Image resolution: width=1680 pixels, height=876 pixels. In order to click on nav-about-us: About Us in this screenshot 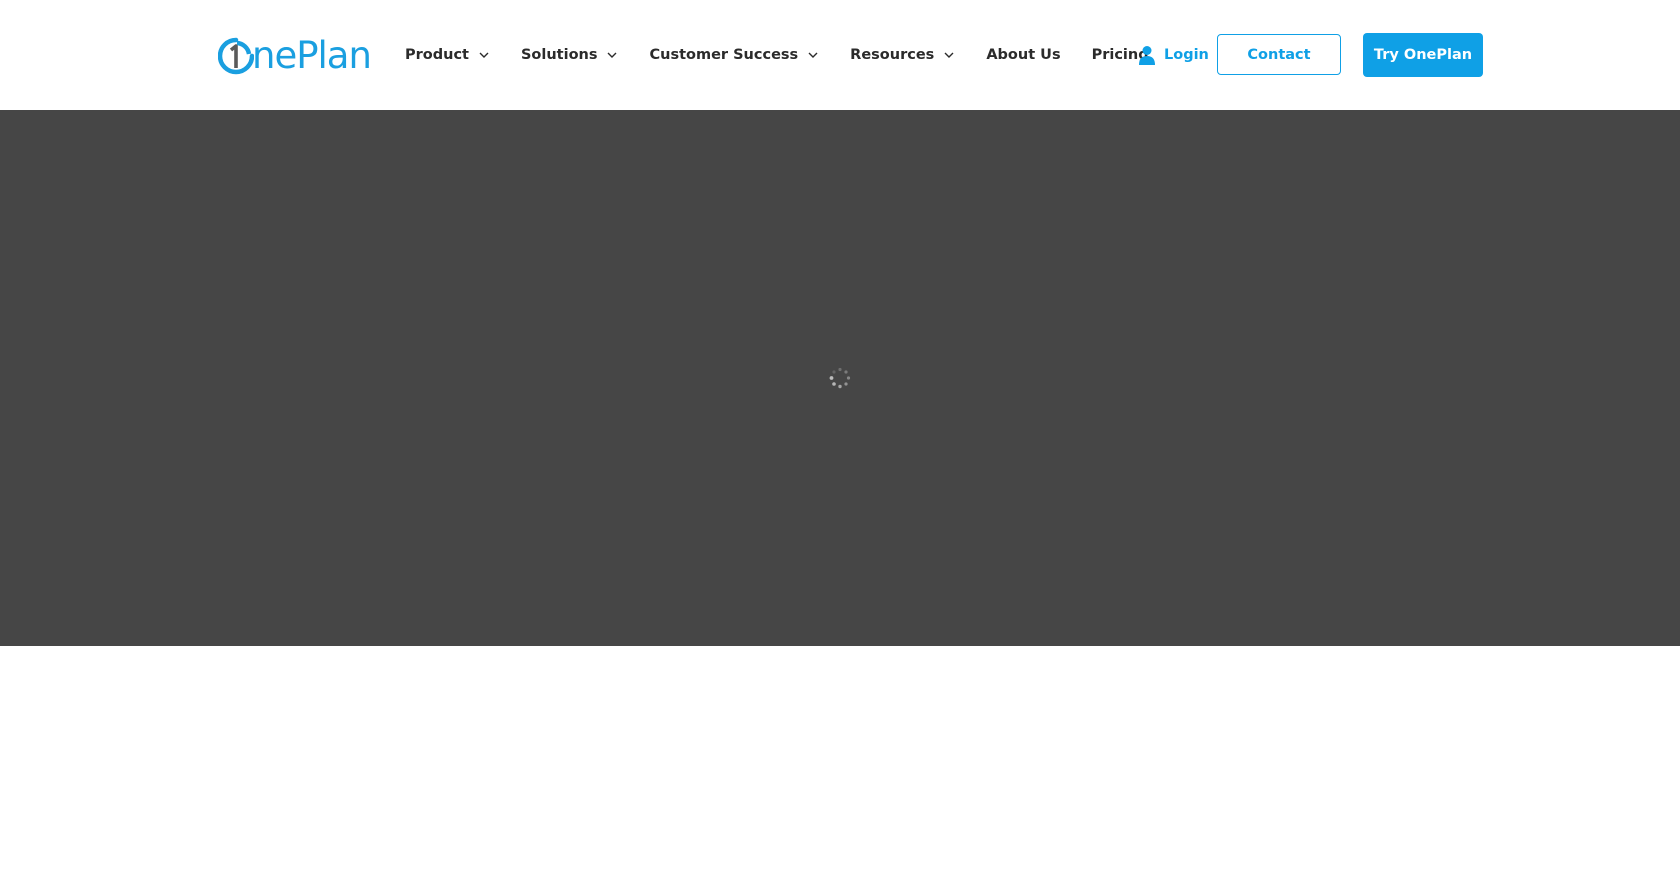, I will do `click(1023, 55)`.